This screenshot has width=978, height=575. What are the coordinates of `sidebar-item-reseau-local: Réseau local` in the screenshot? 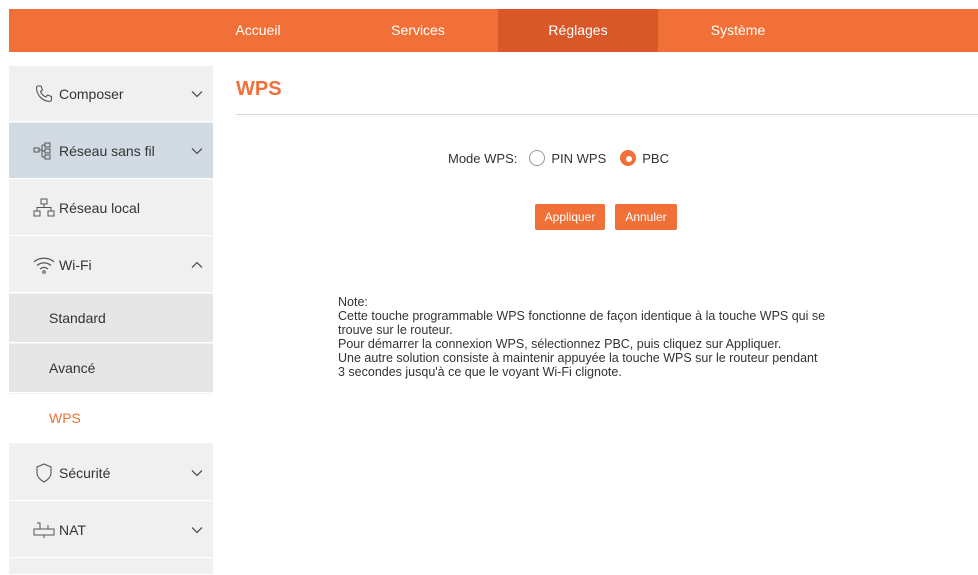 It's located at (111, 208).